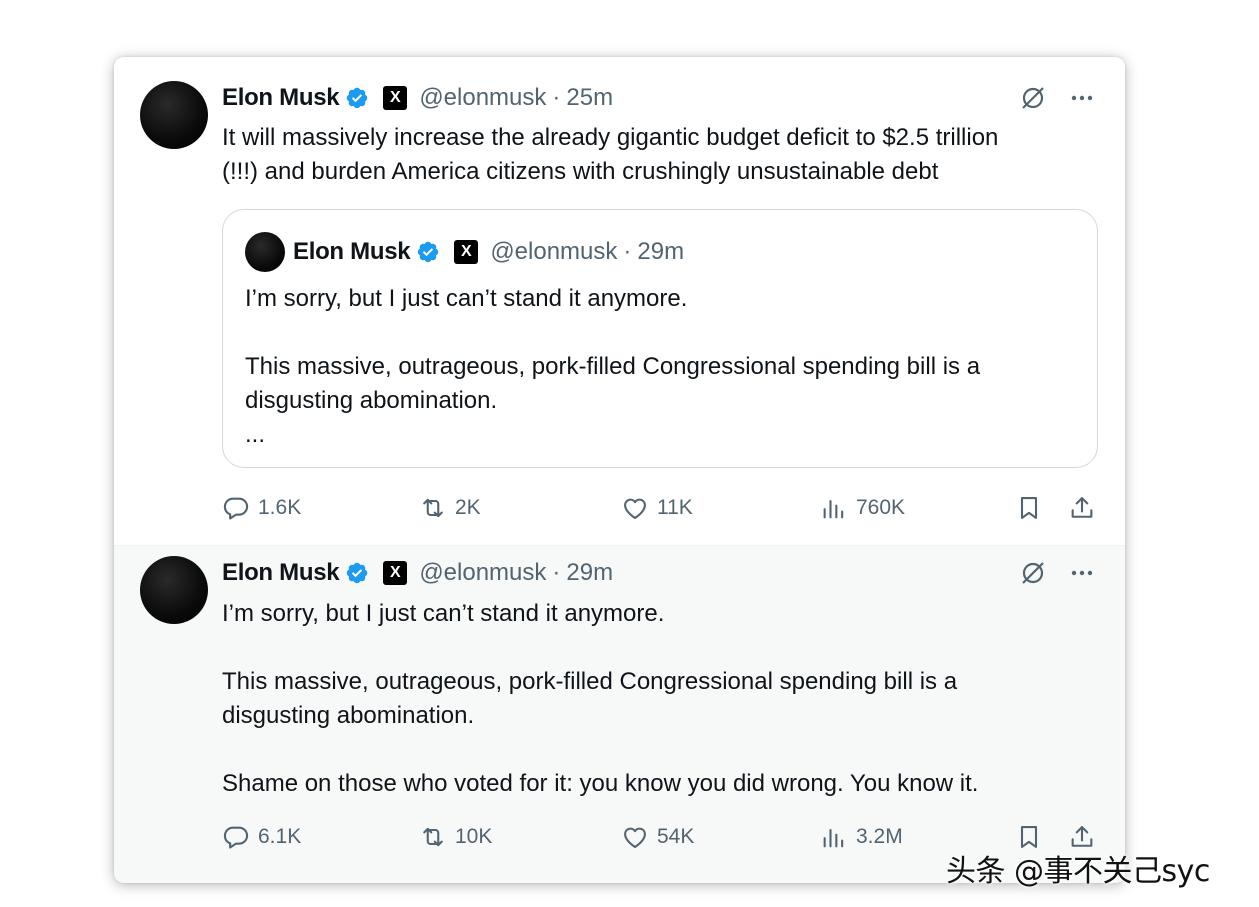 The width and height of the screenshot is (1259, 907). I want to click on bookmark-icon, so click(1029, 508).